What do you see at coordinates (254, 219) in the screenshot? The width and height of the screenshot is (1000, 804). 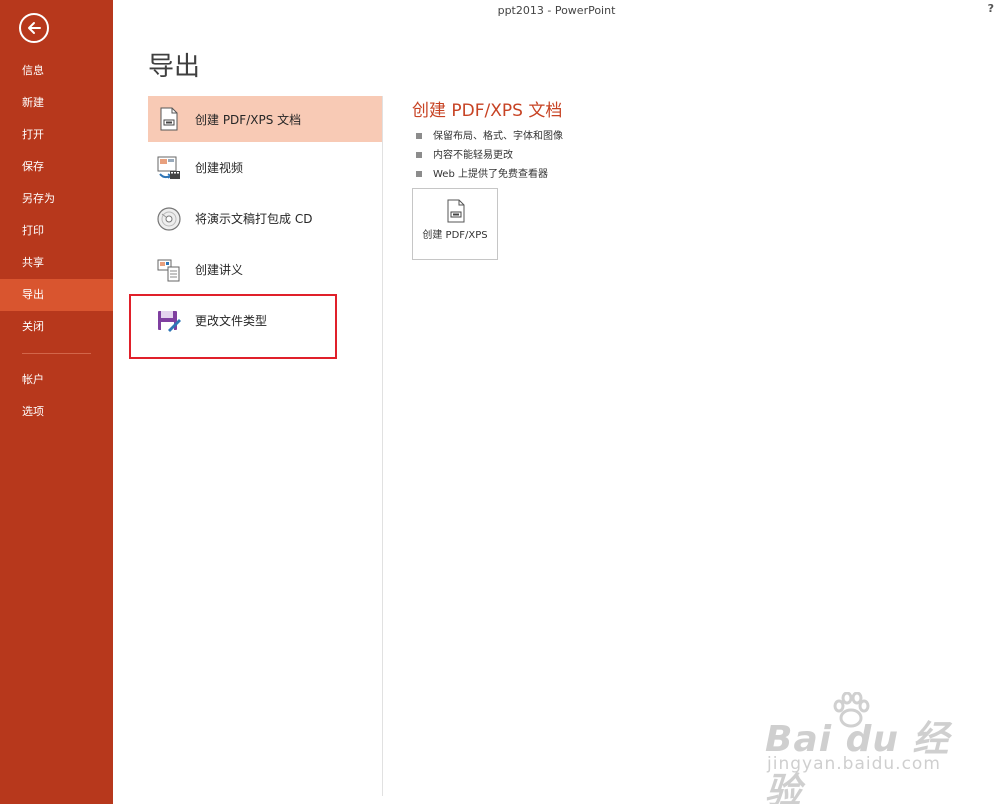 I see `option-label: 将演示文稿打包成 CD` at bounding box center [254, 219].